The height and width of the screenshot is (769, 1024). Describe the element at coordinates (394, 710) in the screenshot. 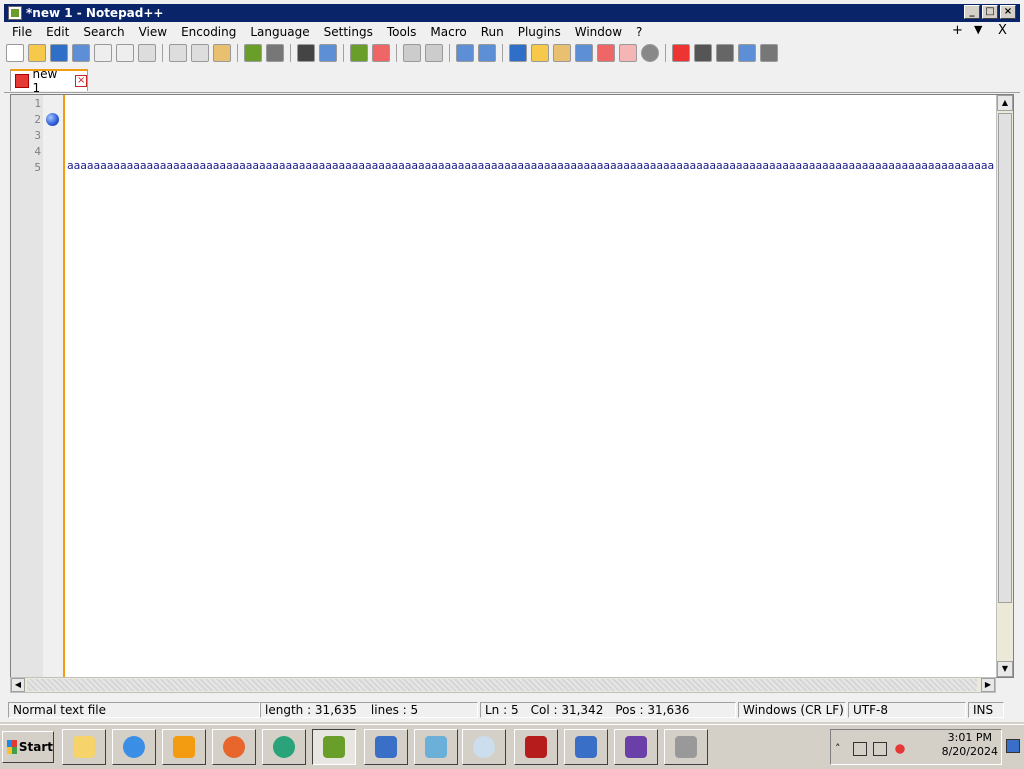

I see `status-lines: lines : 5` at that location.